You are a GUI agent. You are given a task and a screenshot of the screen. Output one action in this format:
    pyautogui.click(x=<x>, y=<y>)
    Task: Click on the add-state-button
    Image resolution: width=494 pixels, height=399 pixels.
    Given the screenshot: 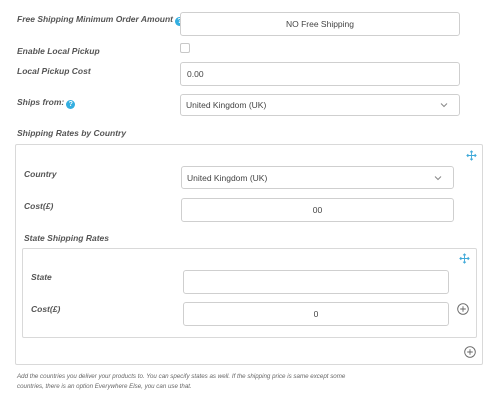 What is the action you would take?
    pyautogui.click(x=463, y=309)
    